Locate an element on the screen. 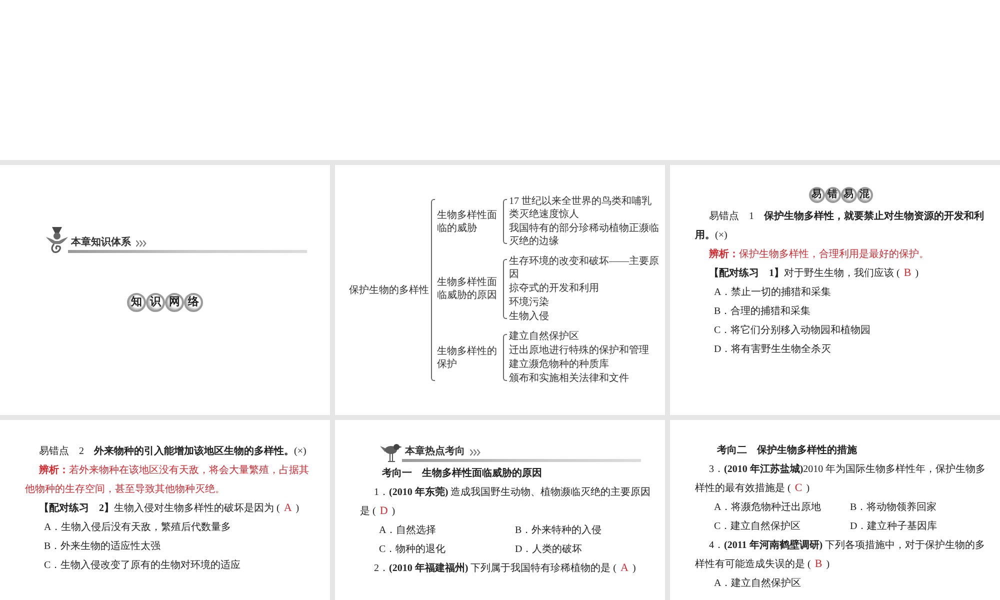 The height and width of the screenshot is (600, 1000). statement-text: 易错点 2 外来物种的引入能增加该地区生物的多样性。(×) is located at coordinates (173, 451).